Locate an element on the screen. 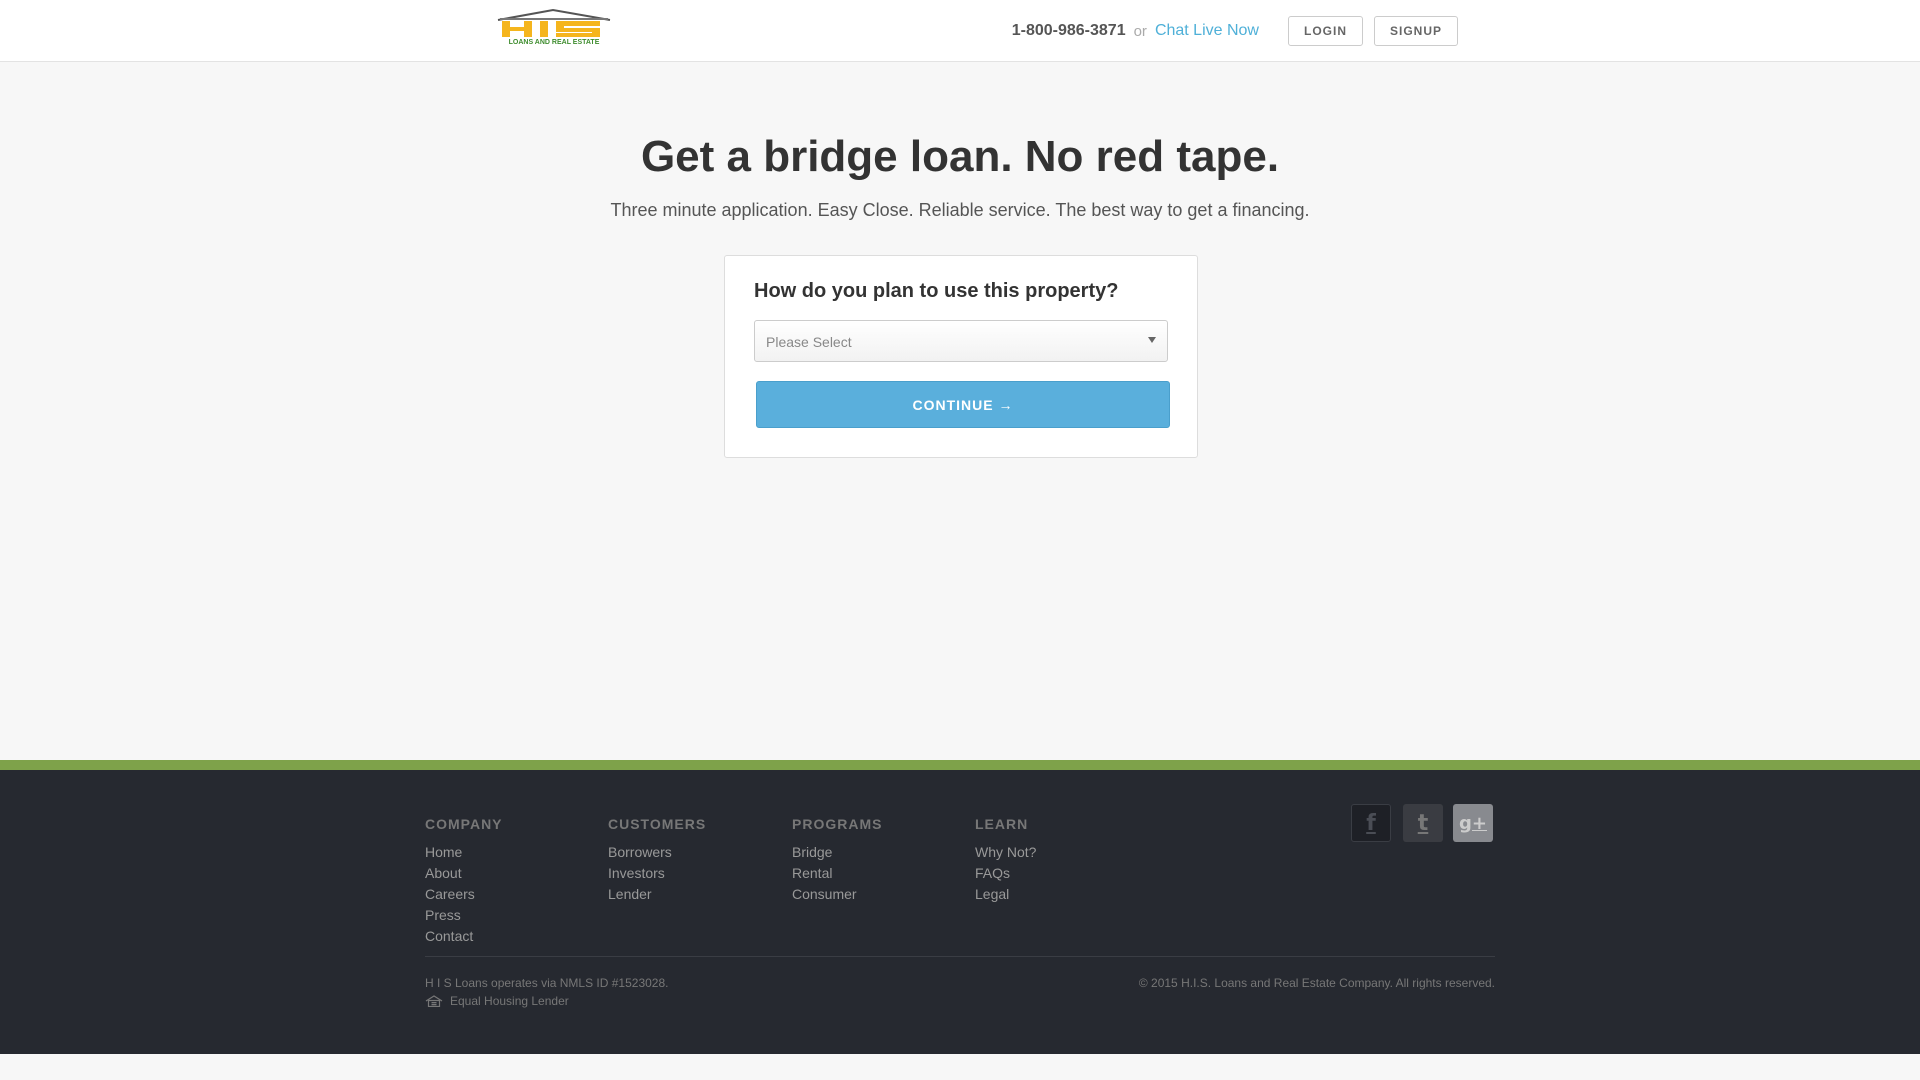  footer-col-company: COMPANY Home About Careers Press Contact is located at coordinates (464, 881).